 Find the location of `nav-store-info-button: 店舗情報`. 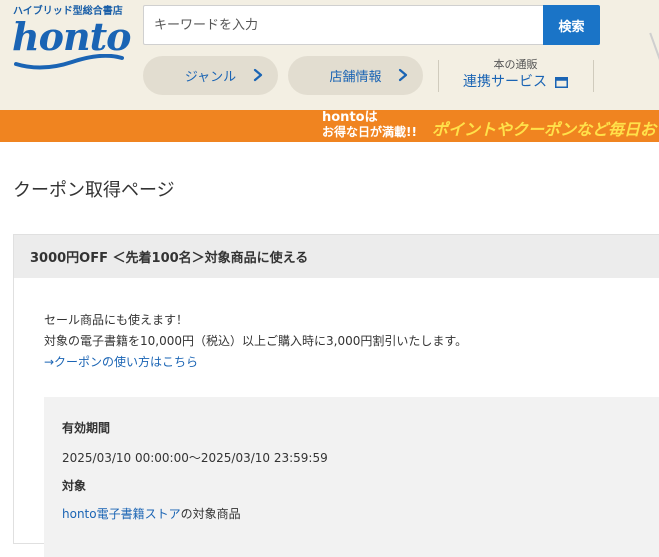

nav-store-info-button: 店舗情報 is located at coordinates (355, 75).